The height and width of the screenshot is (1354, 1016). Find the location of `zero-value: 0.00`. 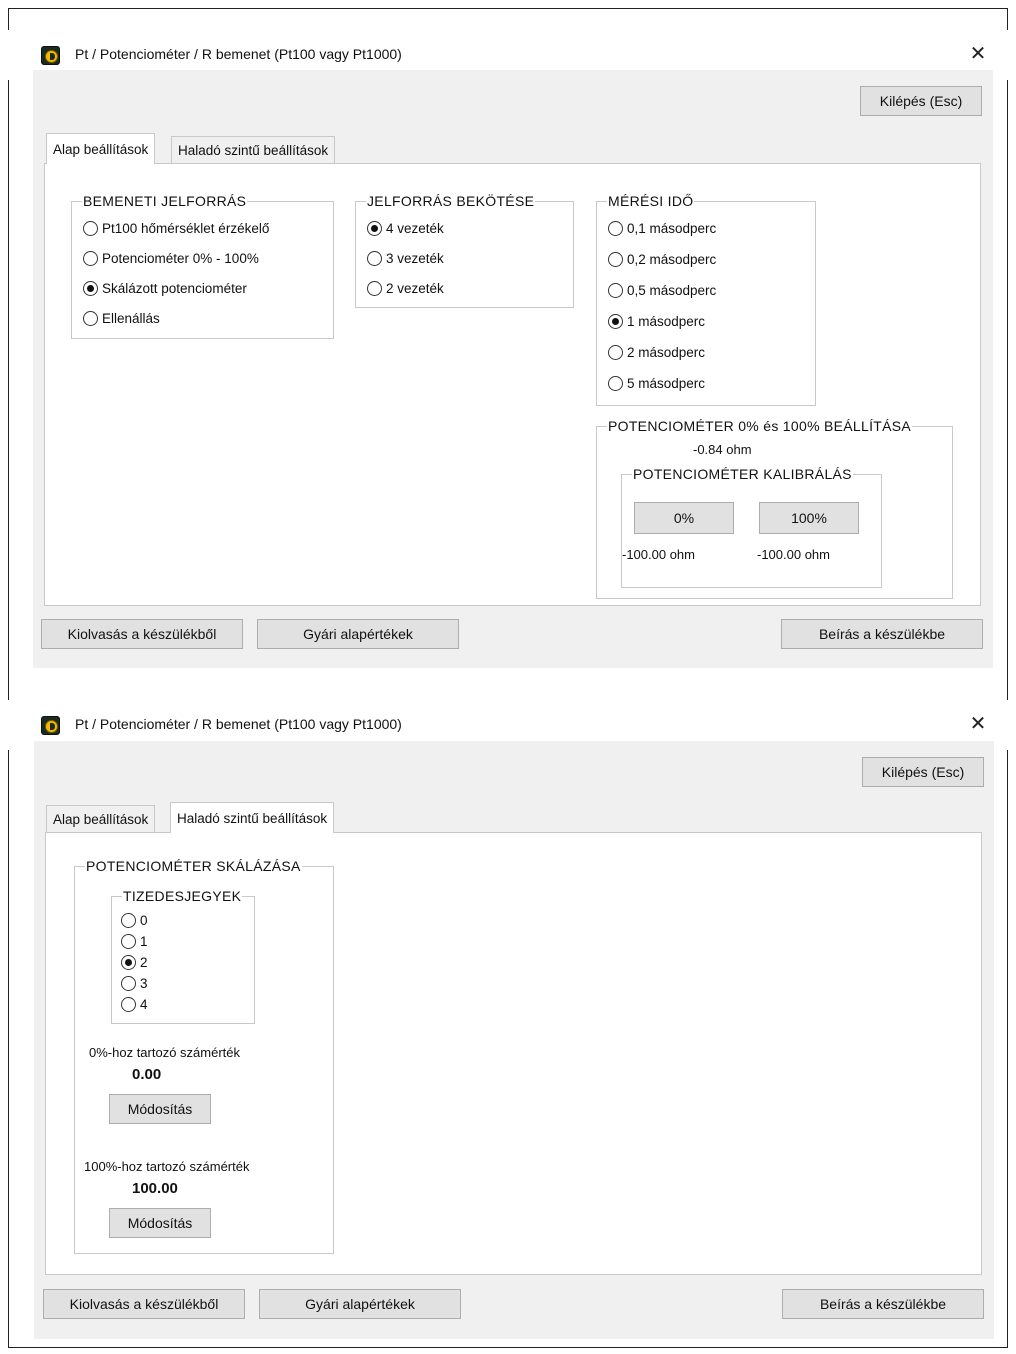

zero-value: 0.00 is located at coordinates (147, 1074).